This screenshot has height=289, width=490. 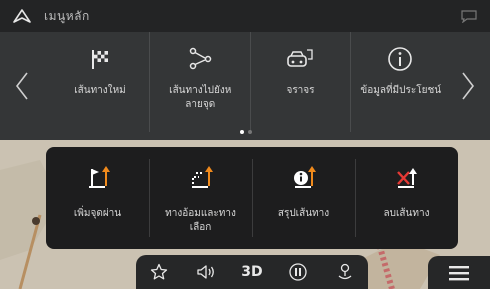 I want to click on route-summary-icon, so click(x=304, y=176).